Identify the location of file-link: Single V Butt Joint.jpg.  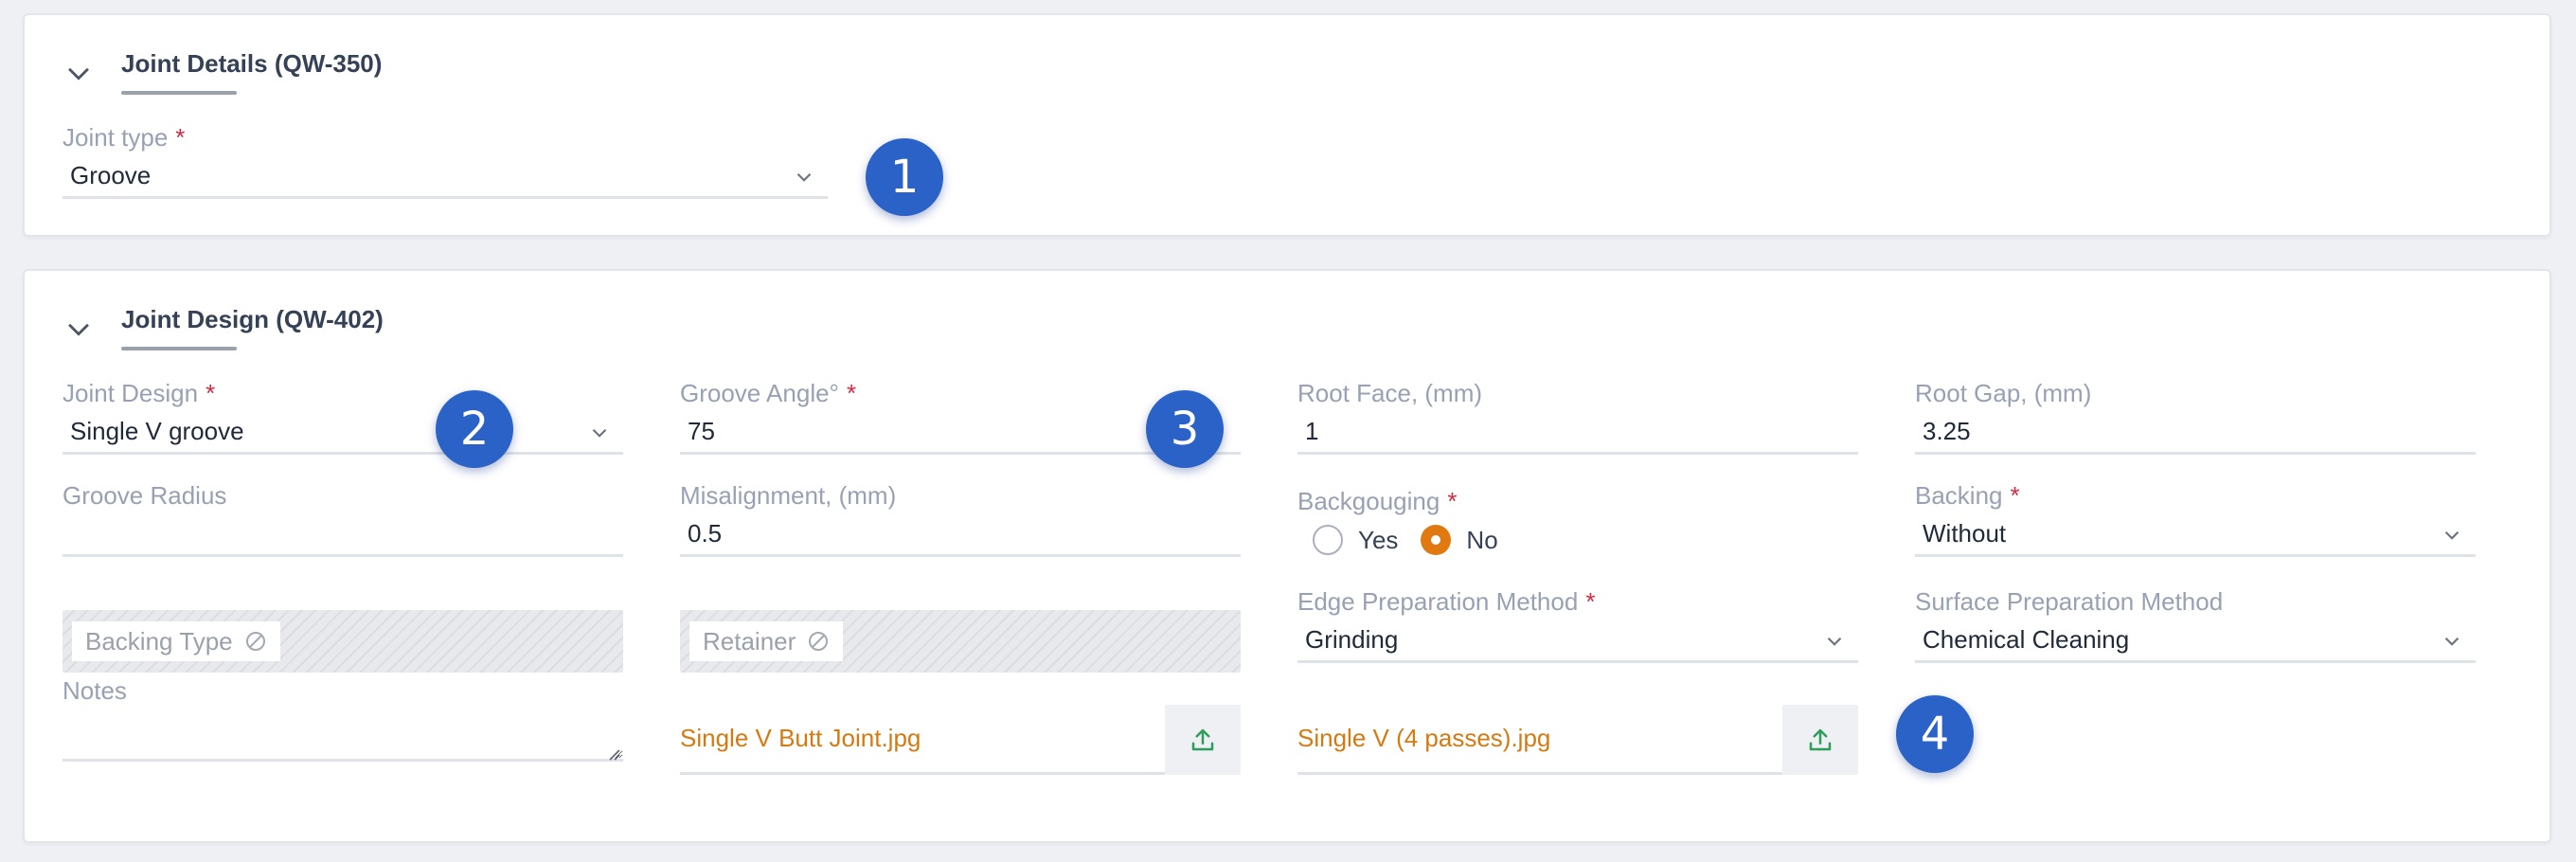
(800, 739).